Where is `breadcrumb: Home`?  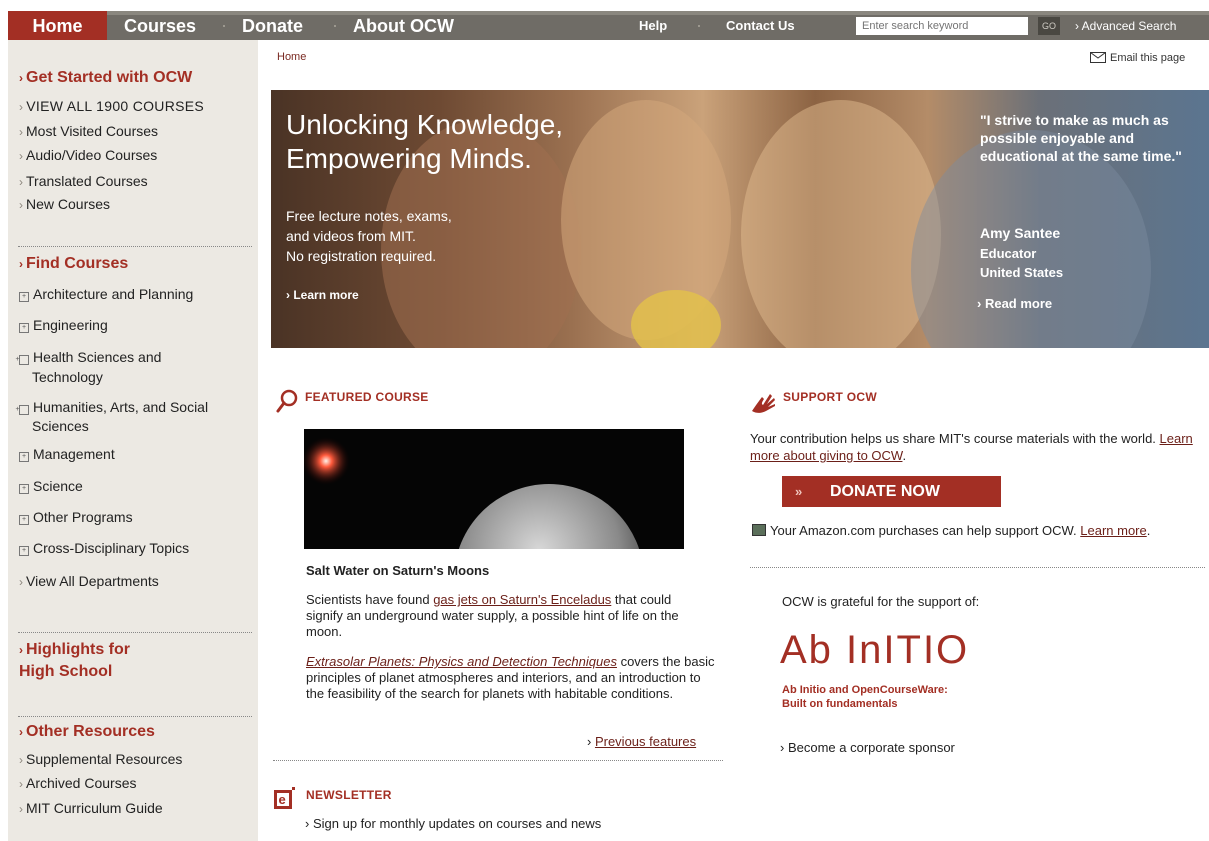 breadcrumb: Home is located at coordinates (291, 57).